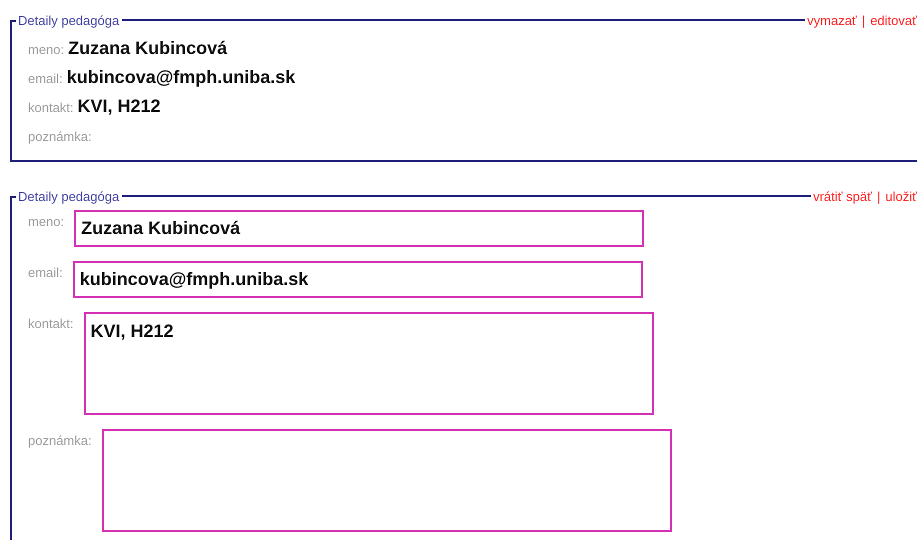 The width and height of the screenshot is (917, 540). I want to click on field-value: Zuzana Kubincová, so click(148, 48).